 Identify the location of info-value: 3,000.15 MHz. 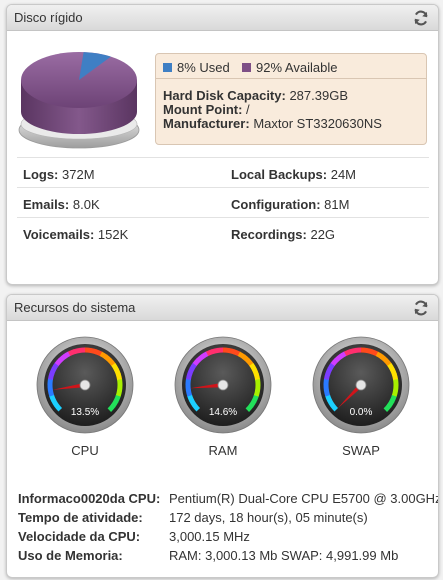
(209, 536).